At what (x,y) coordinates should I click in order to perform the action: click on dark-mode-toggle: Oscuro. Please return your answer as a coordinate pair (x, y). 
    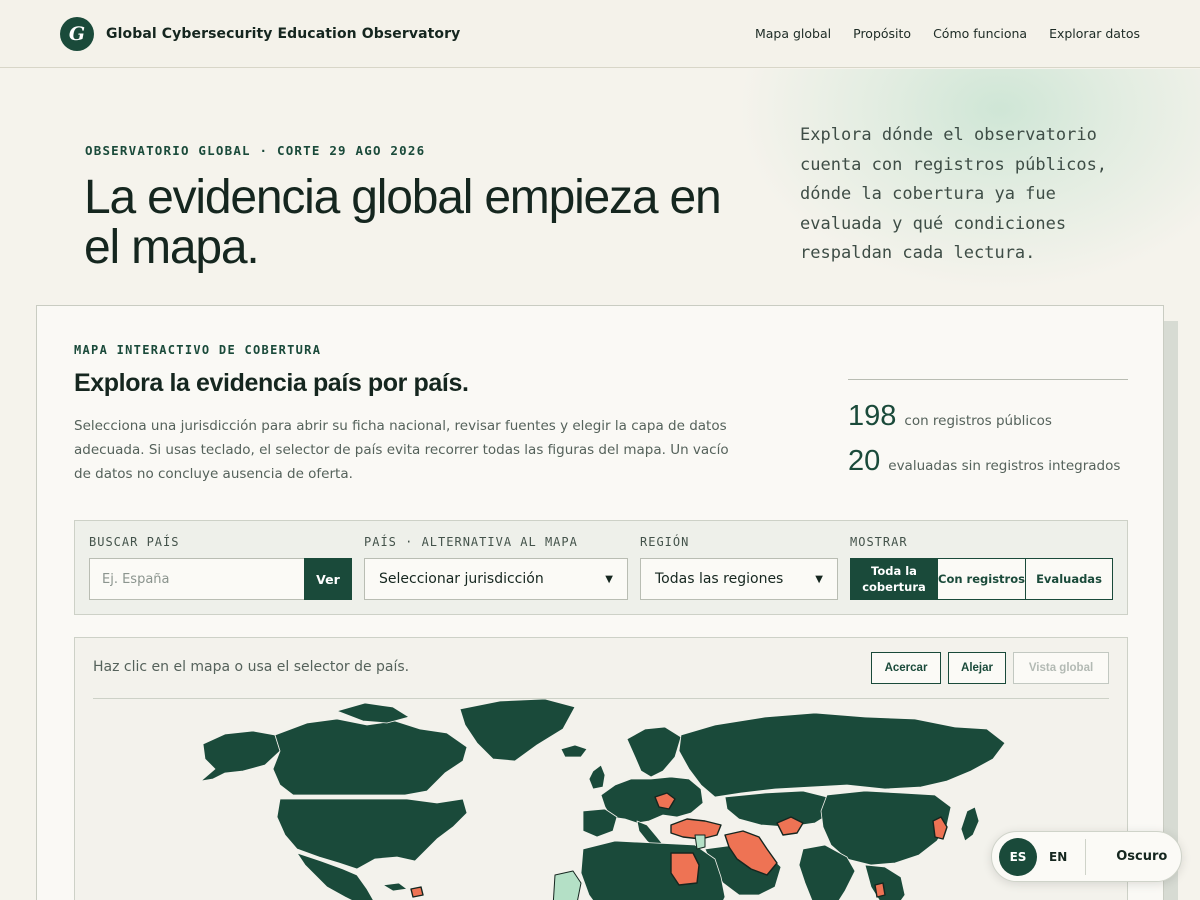
    Looking at the image, I should click on (1141, 856).